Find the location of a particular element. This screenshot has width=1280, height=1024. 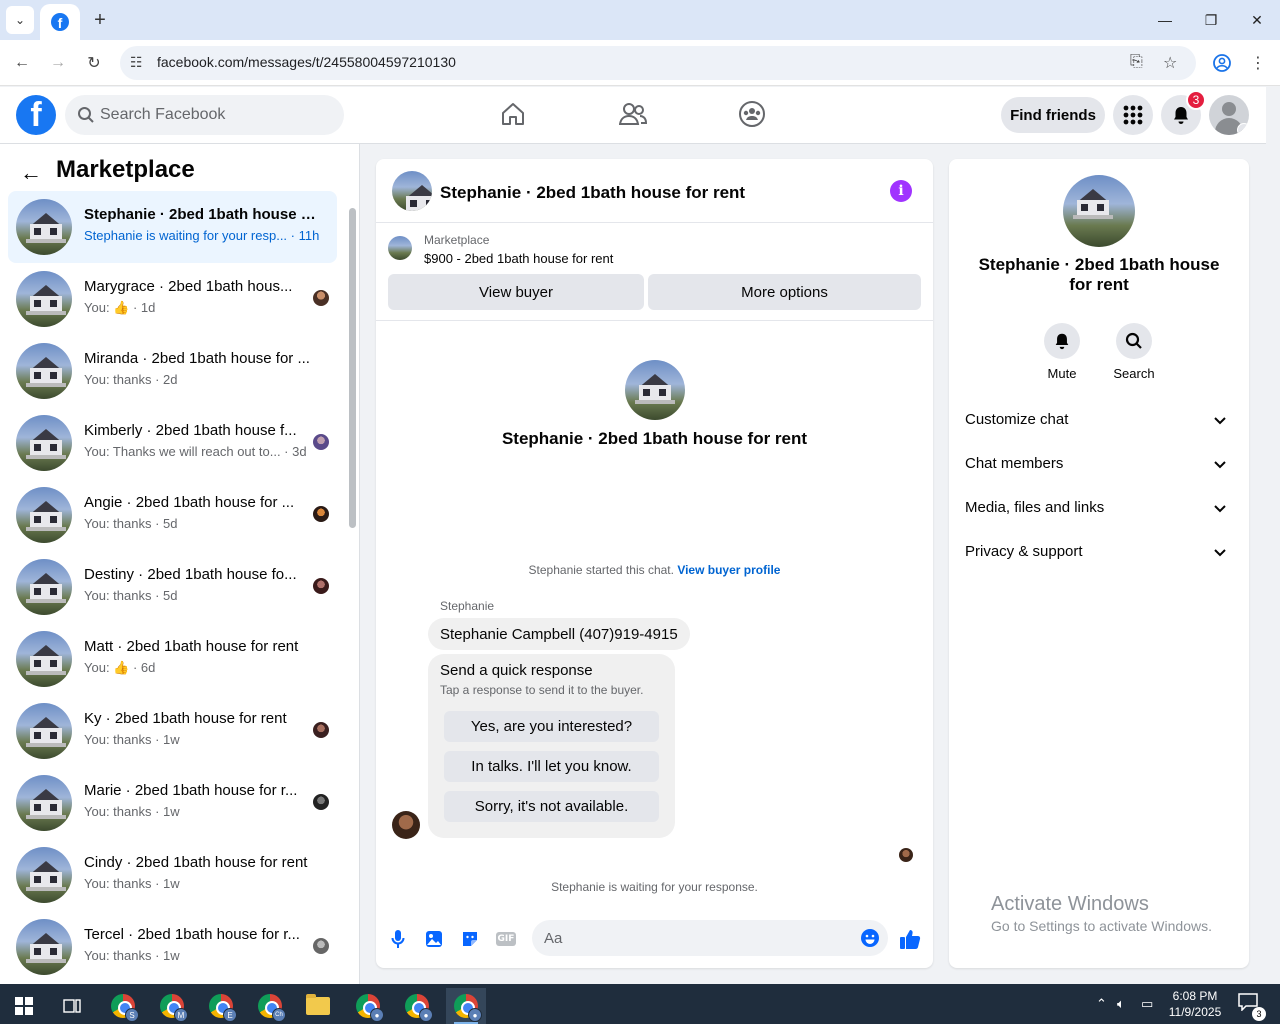

install-app-icon: ⎘ is located at coordinates (1136, 62).